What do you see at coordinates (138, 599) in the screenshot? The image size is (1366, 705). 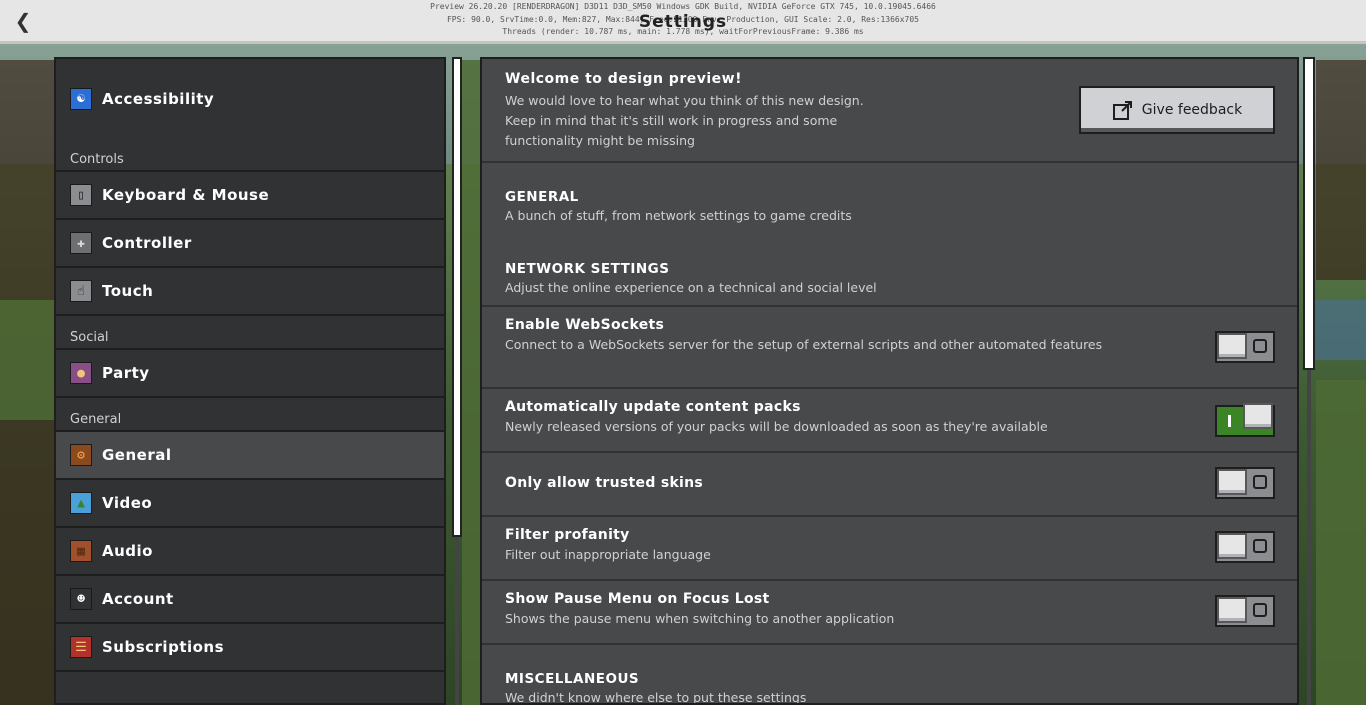 I see `sidebar-item-label: Account` at bounding box center [138, 599].